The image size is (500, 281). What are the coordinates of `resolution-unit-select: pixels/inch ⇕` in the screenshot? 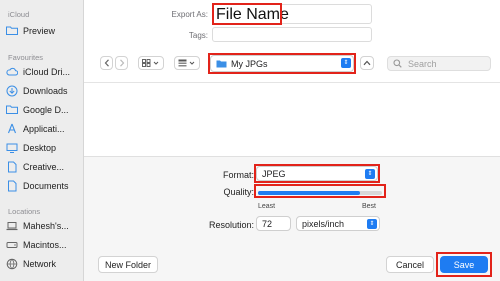 It's located at (338, 223).